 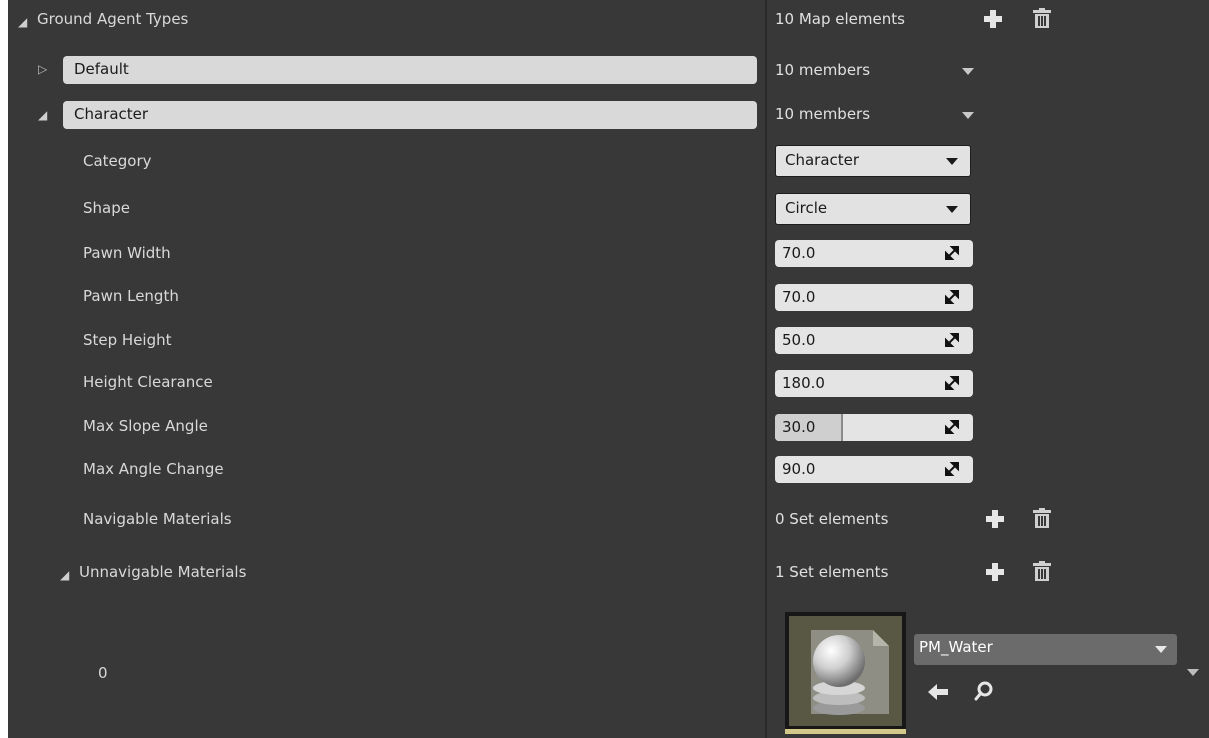 What do you see at coordinates (845, 731) in the screenshot?
I see `asset-type-color-bar` at bounding box center [845, 731].